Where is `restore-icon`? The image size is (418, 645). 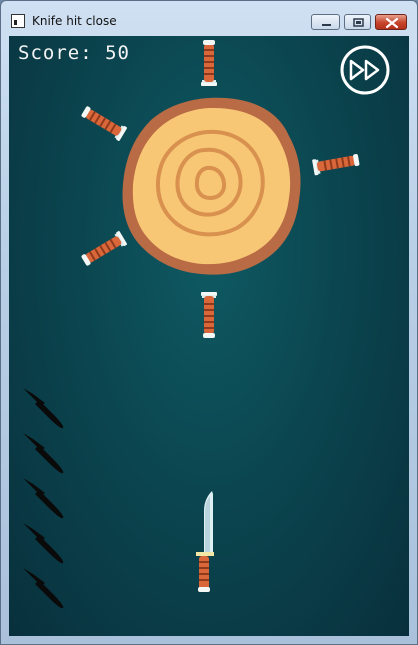
restore-icon is located at coordinates (358, 22).